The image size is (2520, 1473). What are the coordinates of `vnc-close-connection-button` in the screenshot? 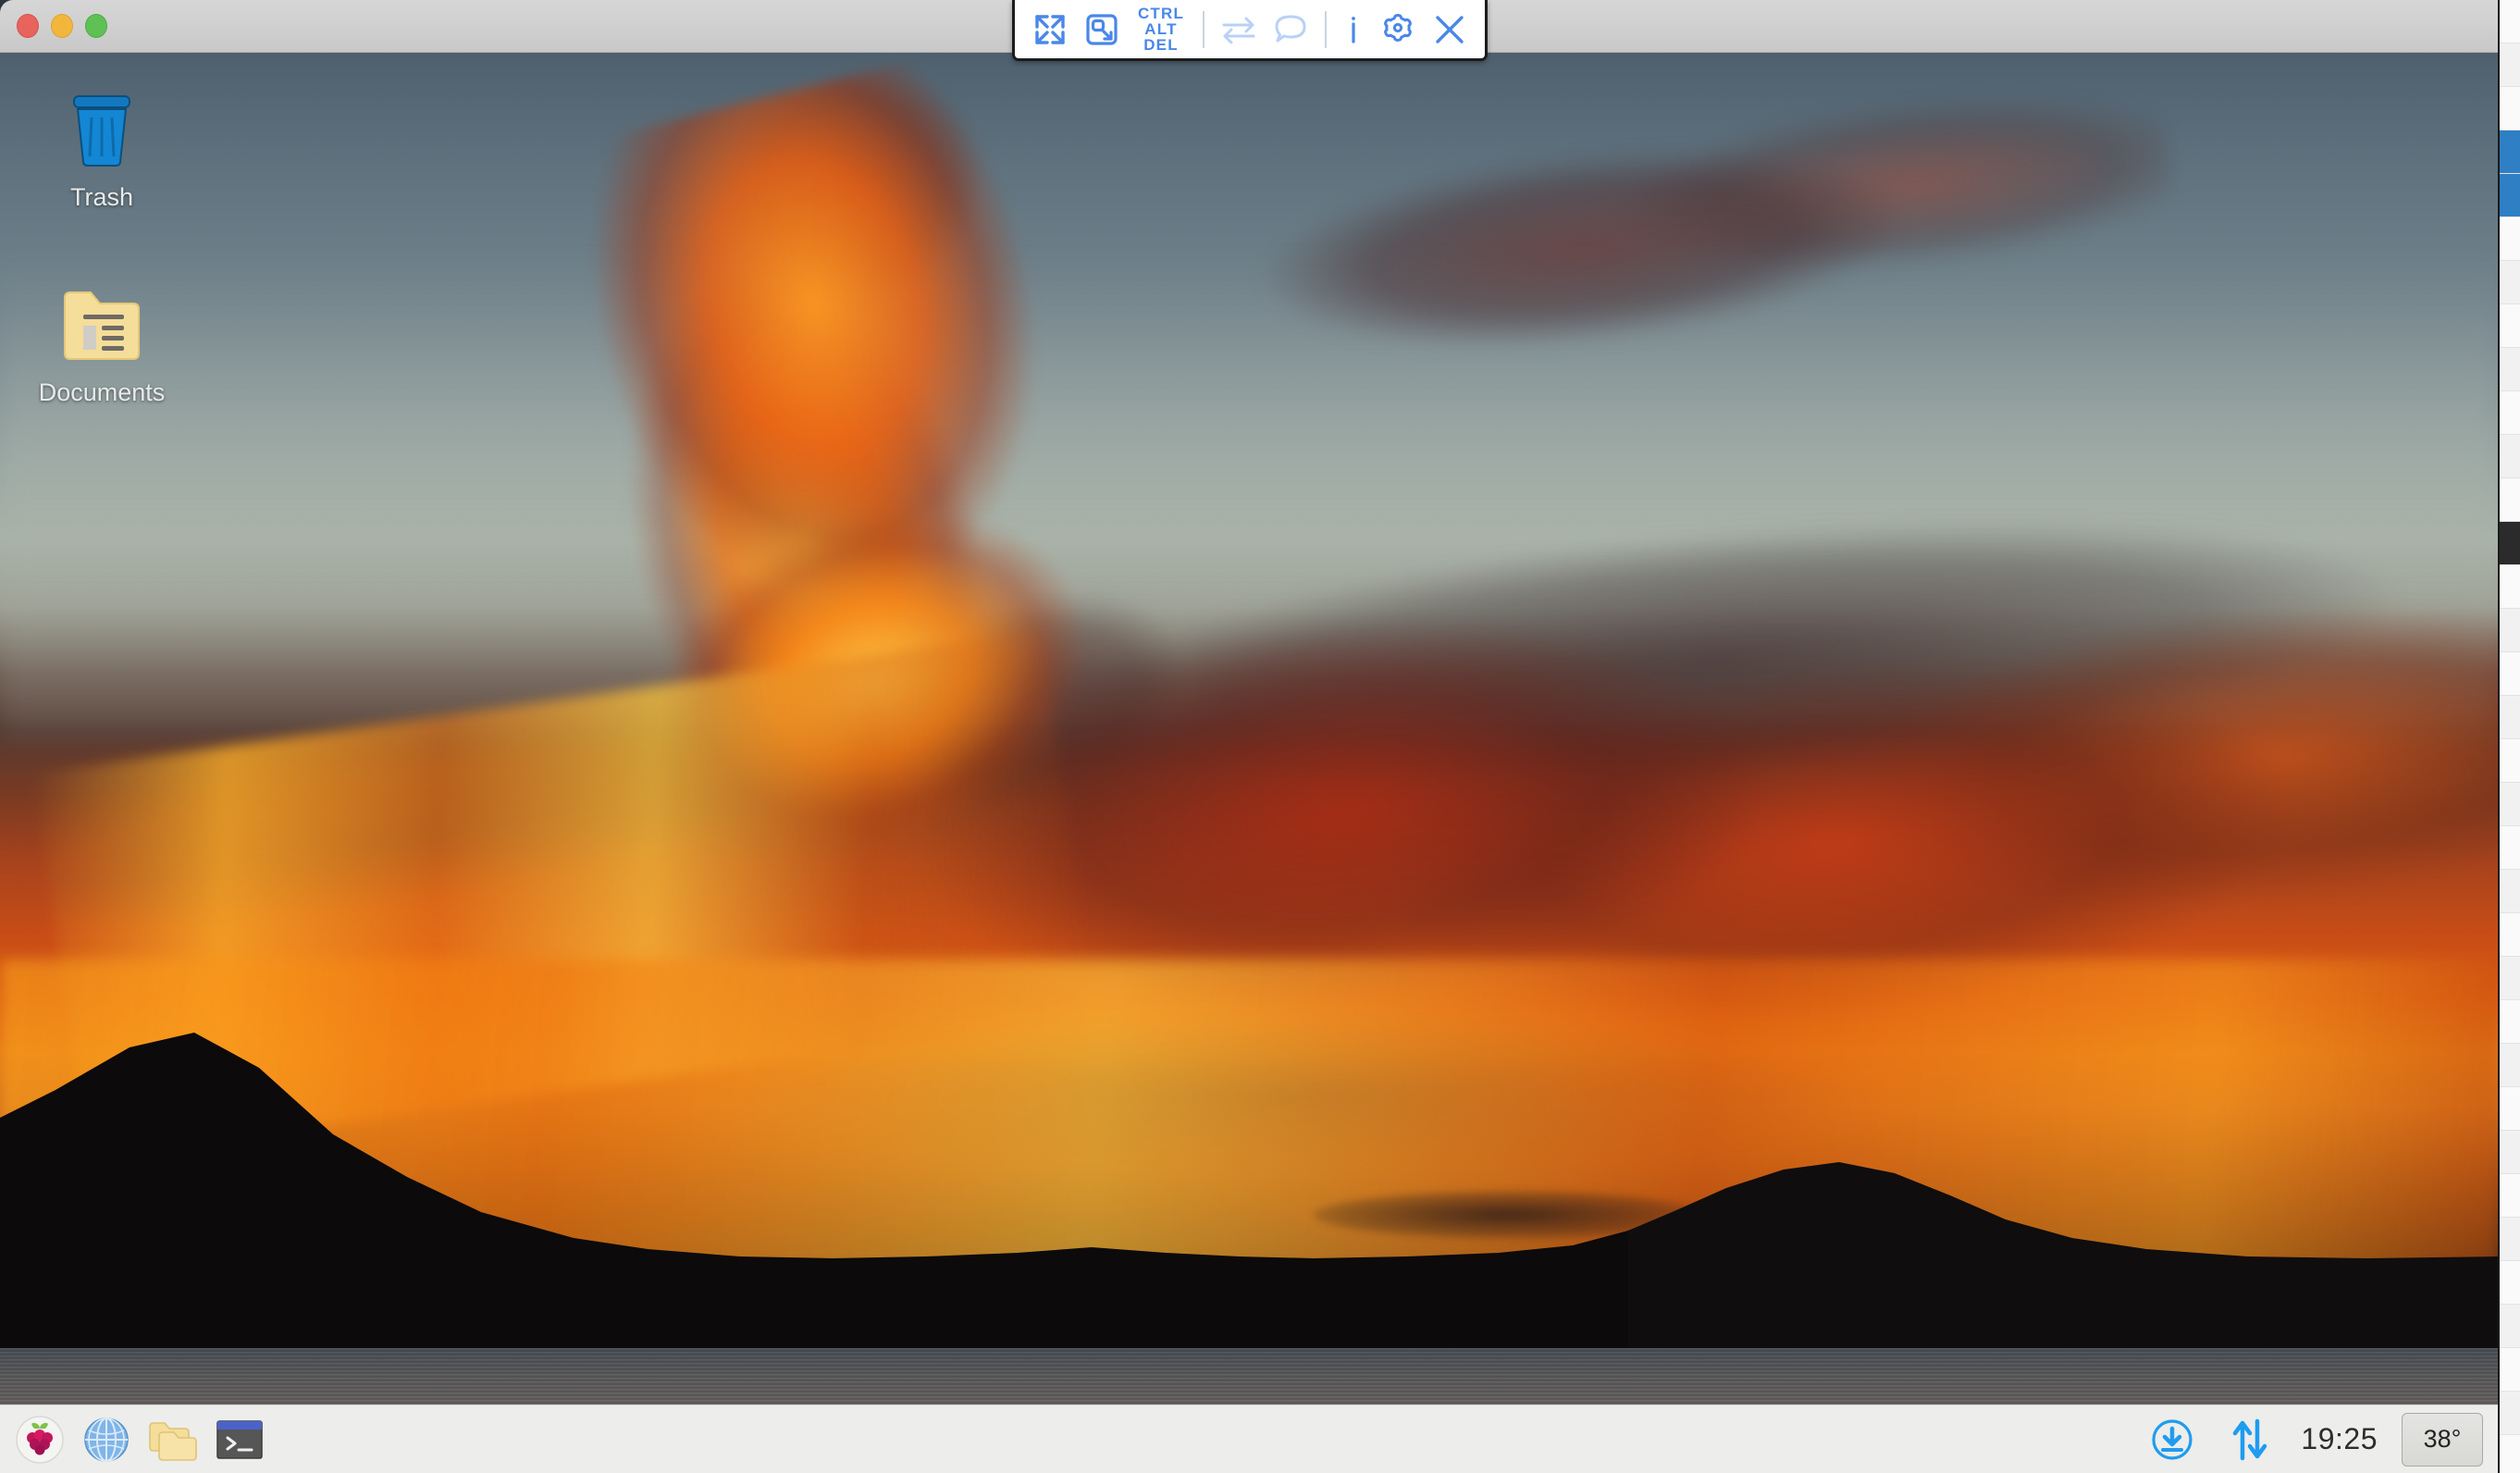 It's located at (1450, 30).